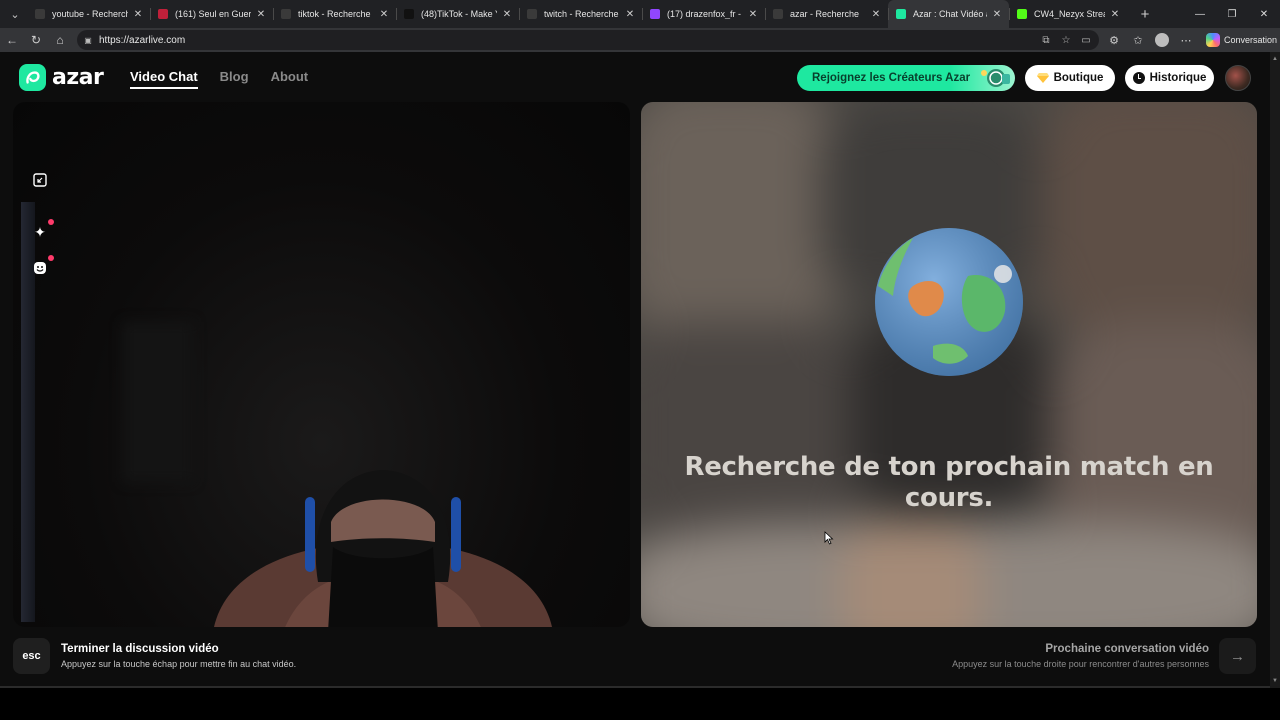 The image size is (1280, 720). I want to click on minimize-video-button, so click(40, 180).